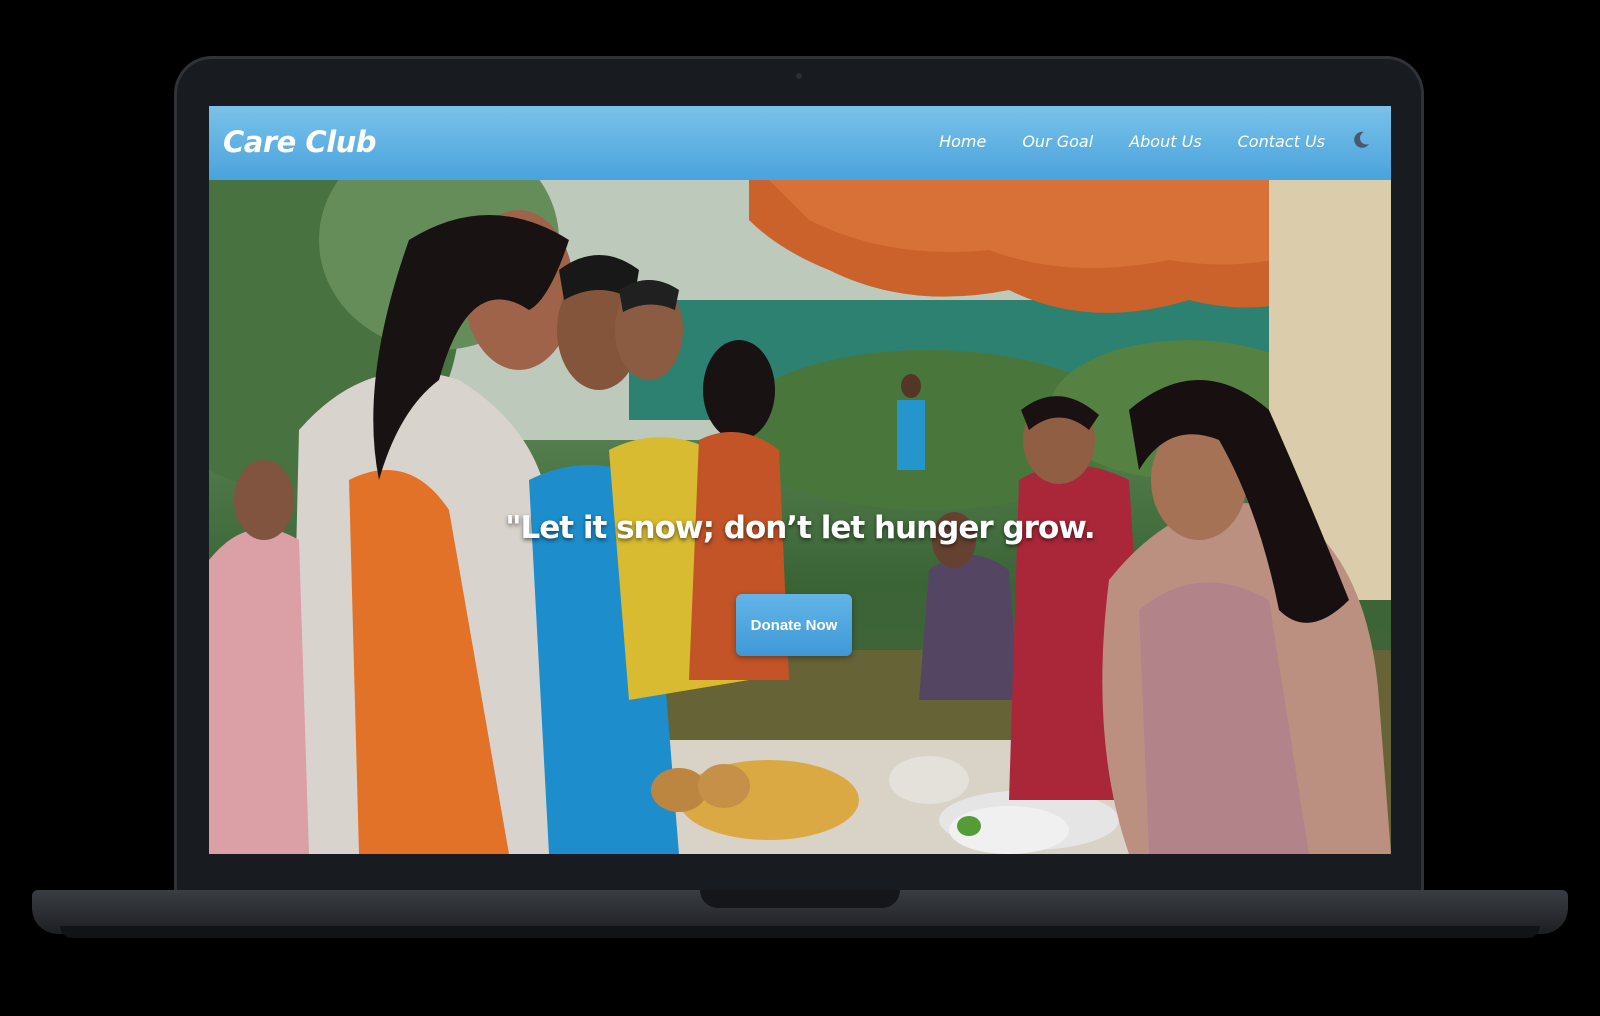 The image size is (1600, 1016). Describe the element at coordinates (1057, 141) in the screenshot. I see `nav-link-our-goal: Our Goal` at that location.